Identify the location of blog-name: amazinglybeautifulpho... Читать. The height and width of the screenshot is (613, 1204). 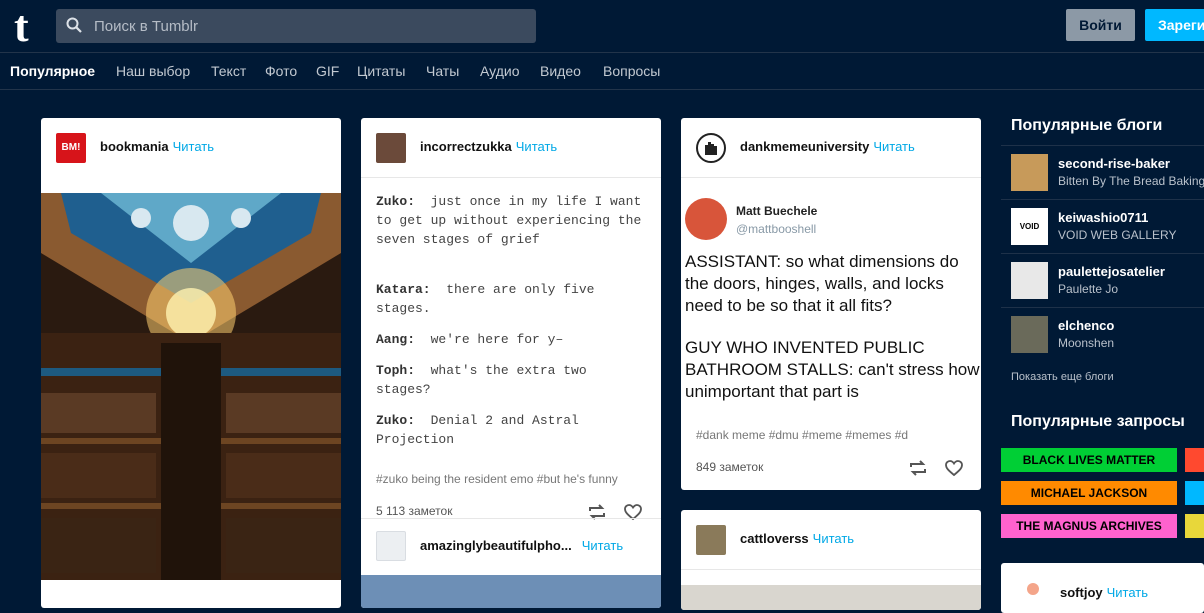
(521, 545).